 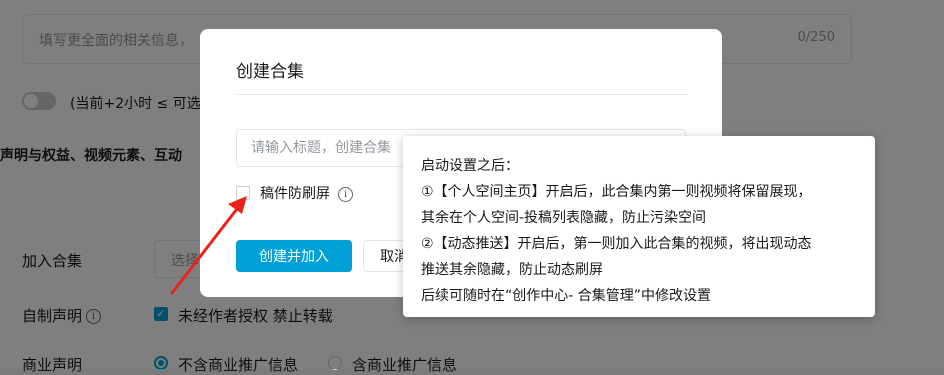 What do you see at coordinates (243, 193) in the screenshot?
I see `anti-refresh-checkbox` at bounding box center [243, 193].